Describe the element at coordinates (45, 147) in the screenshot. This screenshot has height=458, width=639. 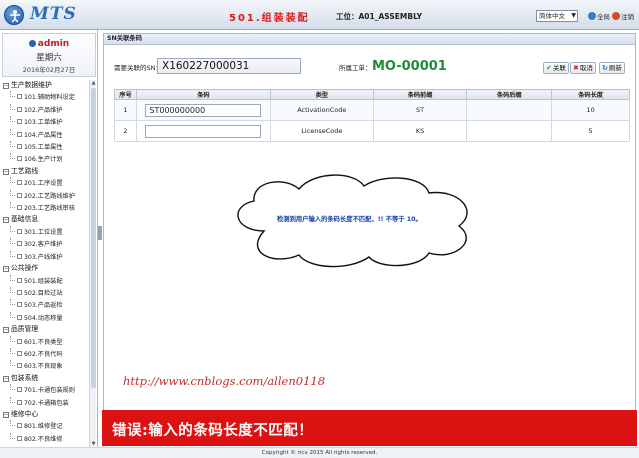
I see `sidebar-item: 105.工单属性` at that location.